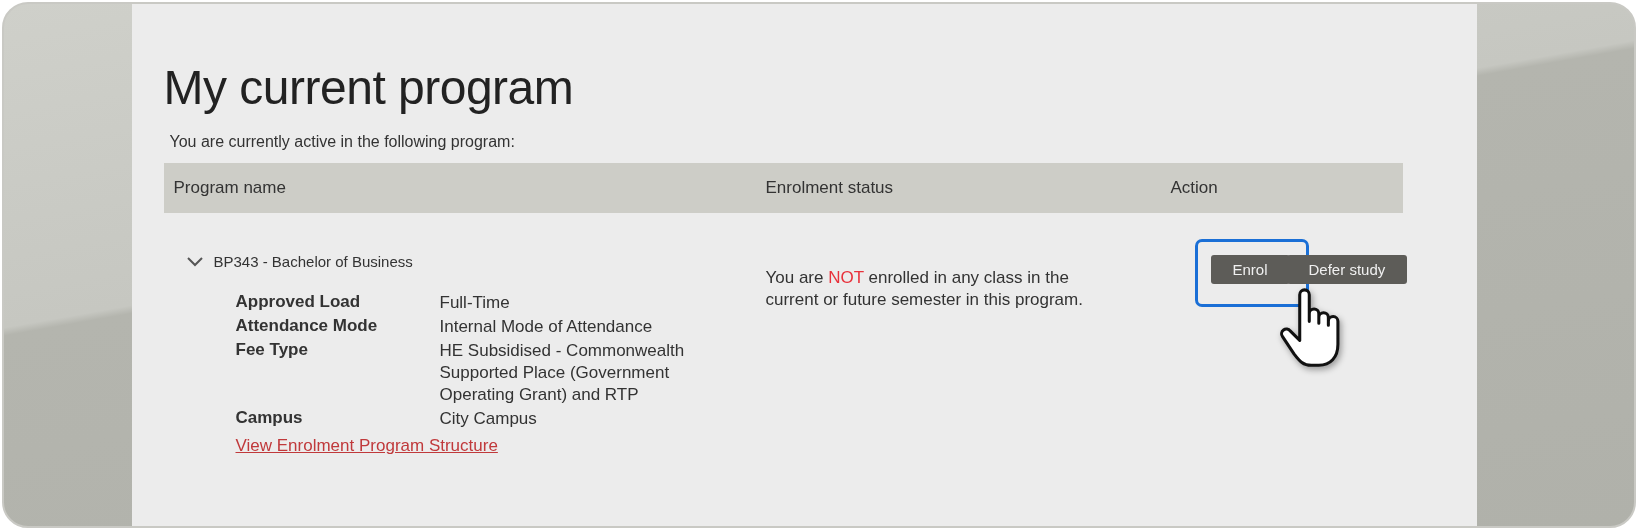 Image resolution: width=1638 pixels, height=530 pixels. Describe the element at coordinates (194, 261) in the screenshot. I see `chevron-icon` at that location.